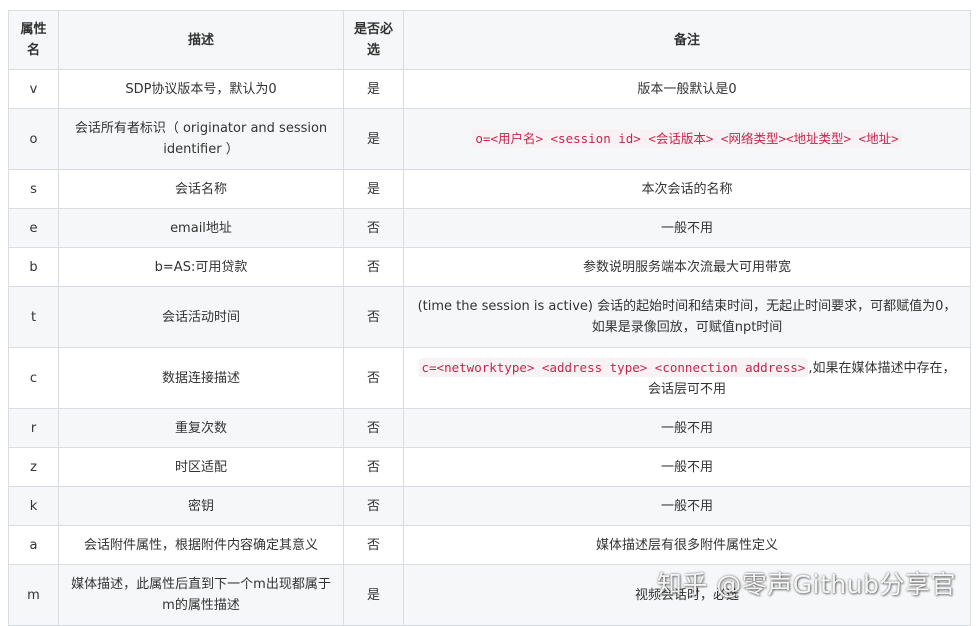 The width and height of the screenshot is (980, 626). I want to click on header-required: 是否必选, so click(373, 40).